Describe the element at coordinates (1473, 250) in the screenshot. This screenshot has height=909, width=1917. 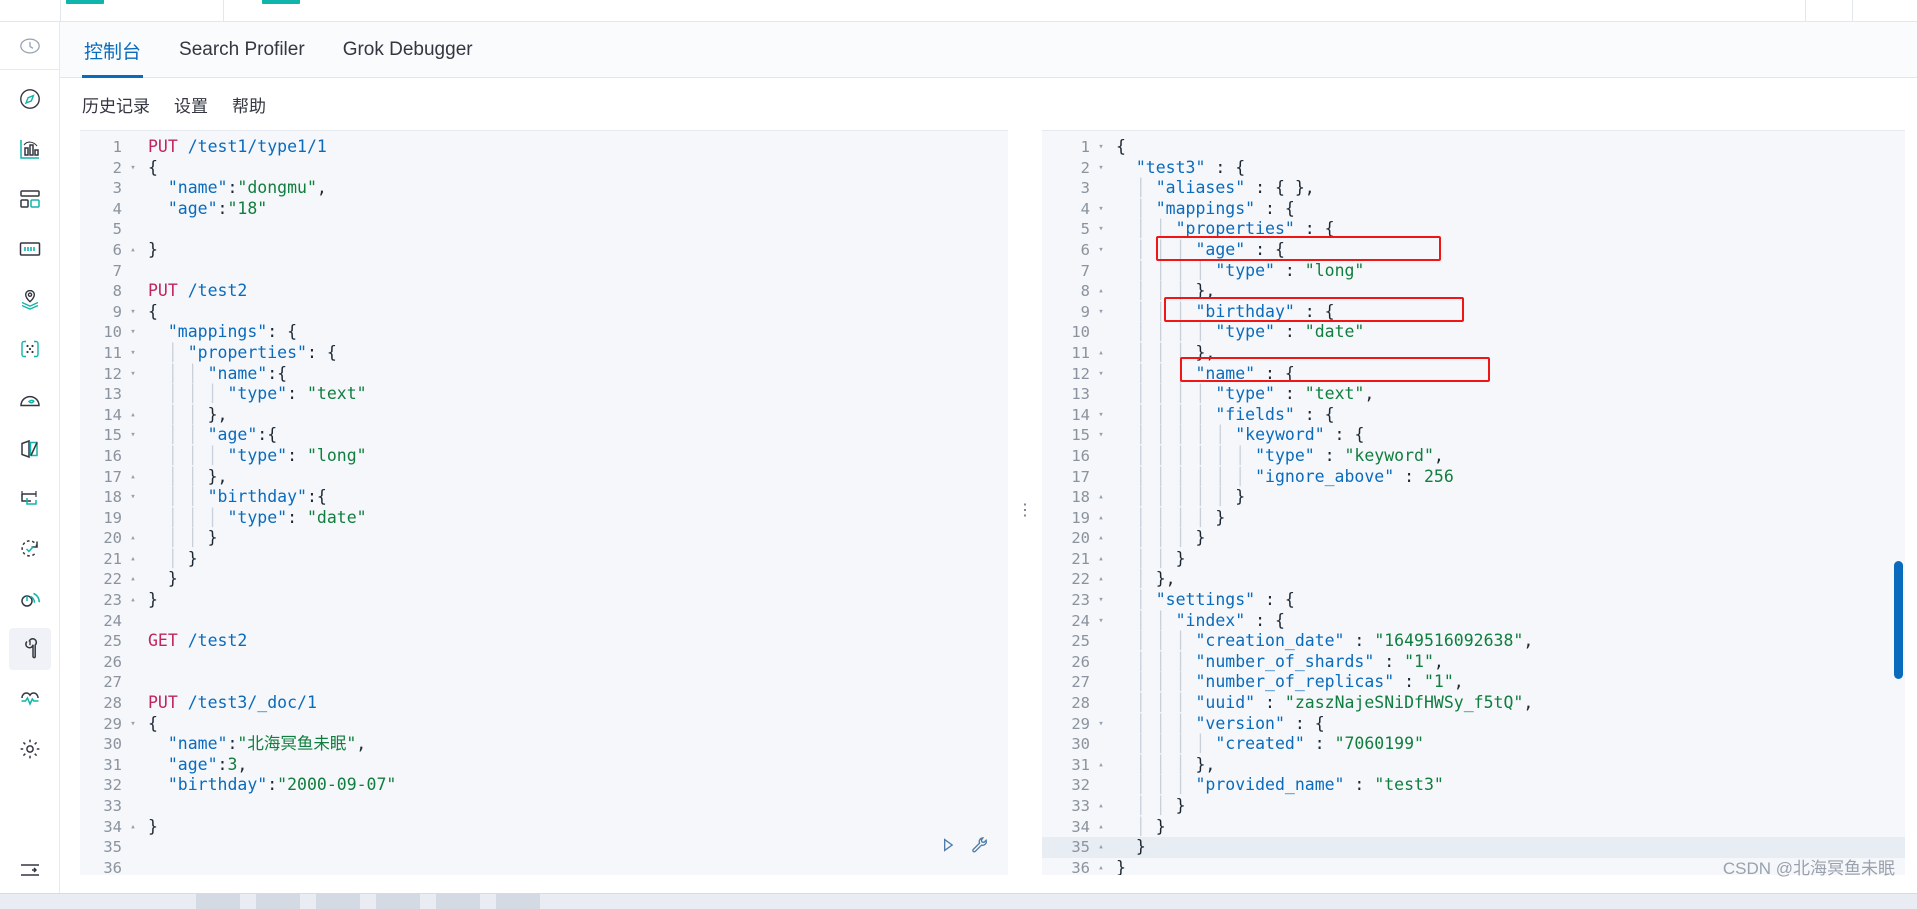
I see `code-line: 6 ▾ │ │ │ "age" : {` at that location.